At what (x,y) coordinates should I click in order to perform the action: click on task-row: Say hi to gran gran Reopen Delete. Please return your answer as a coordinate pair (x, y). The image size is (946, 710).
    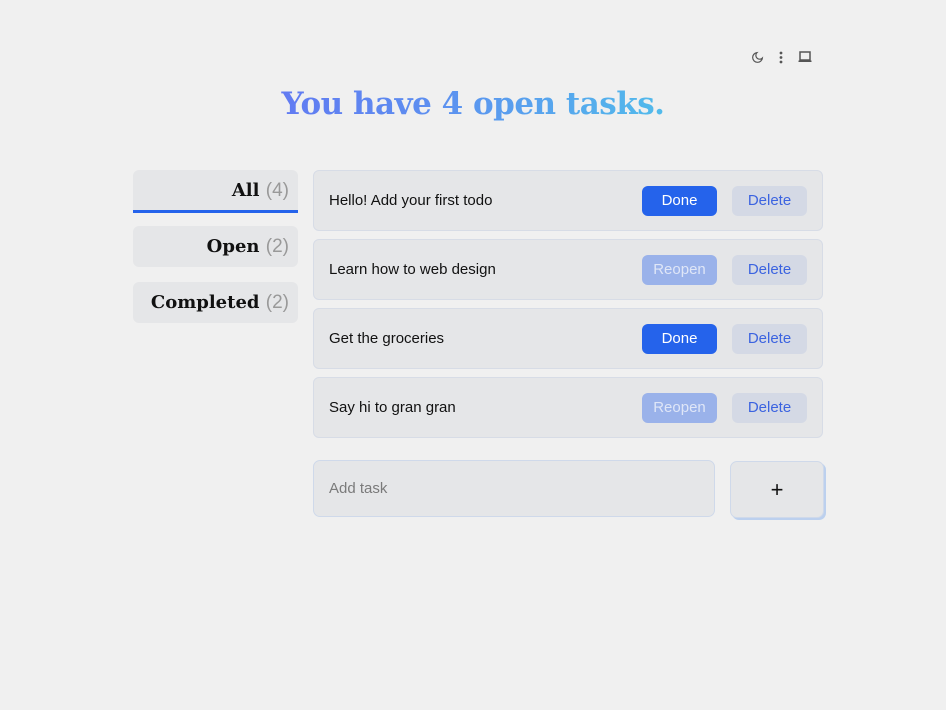
    Looking at the image, I should click on (568, 407).